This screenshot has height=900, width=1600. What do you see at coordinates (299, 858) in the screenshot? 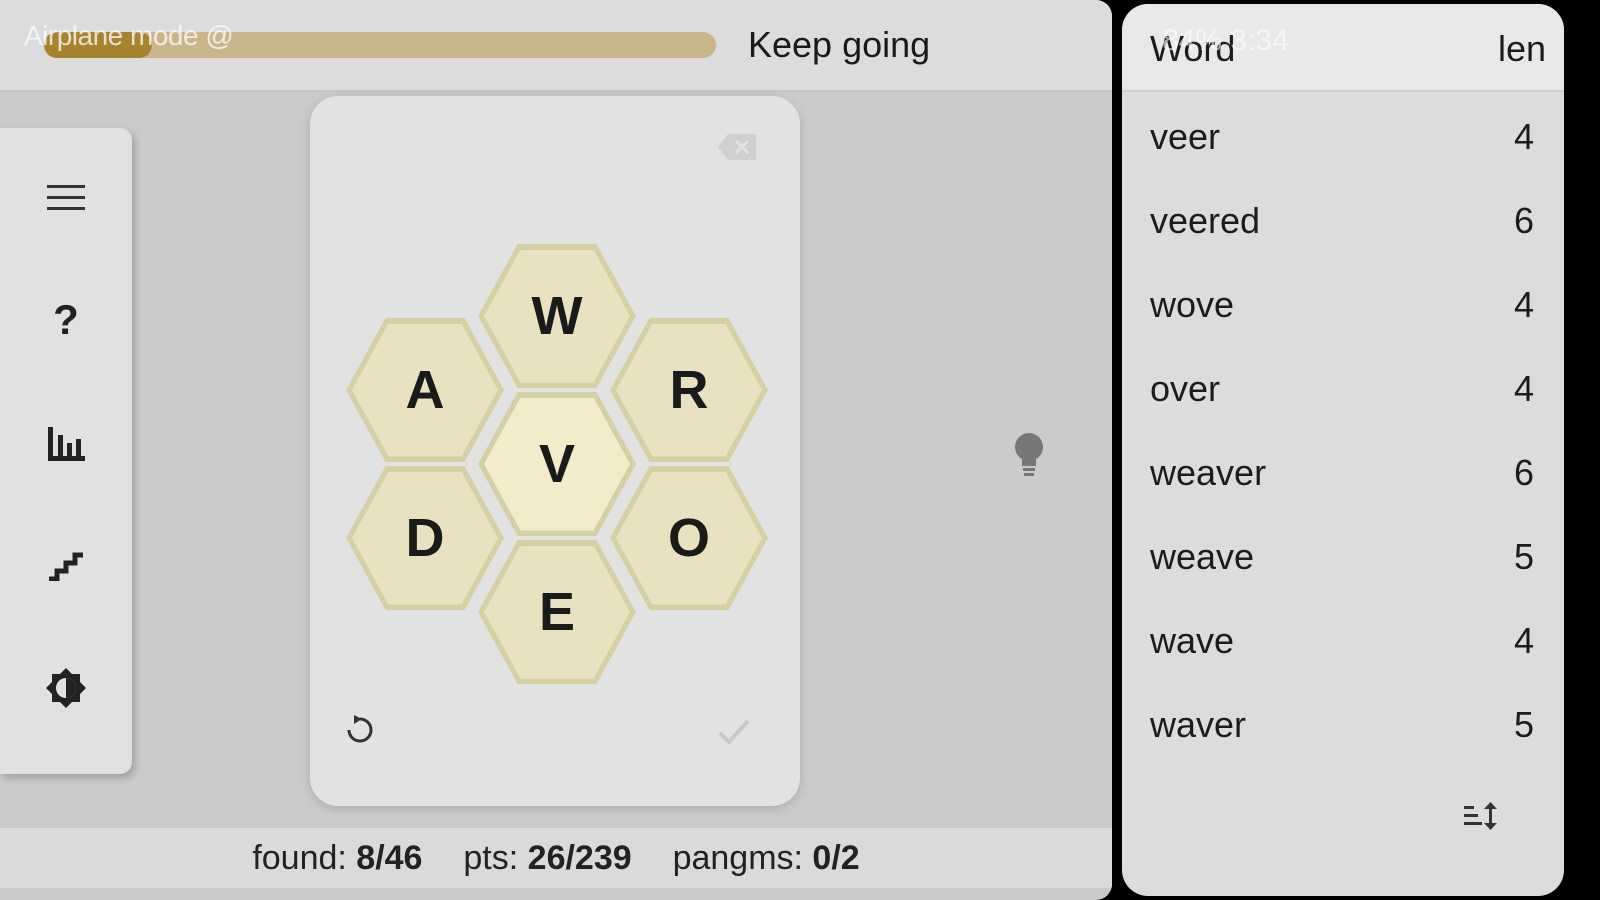
I see `found-label: found:` at bounding box center [299, 858].